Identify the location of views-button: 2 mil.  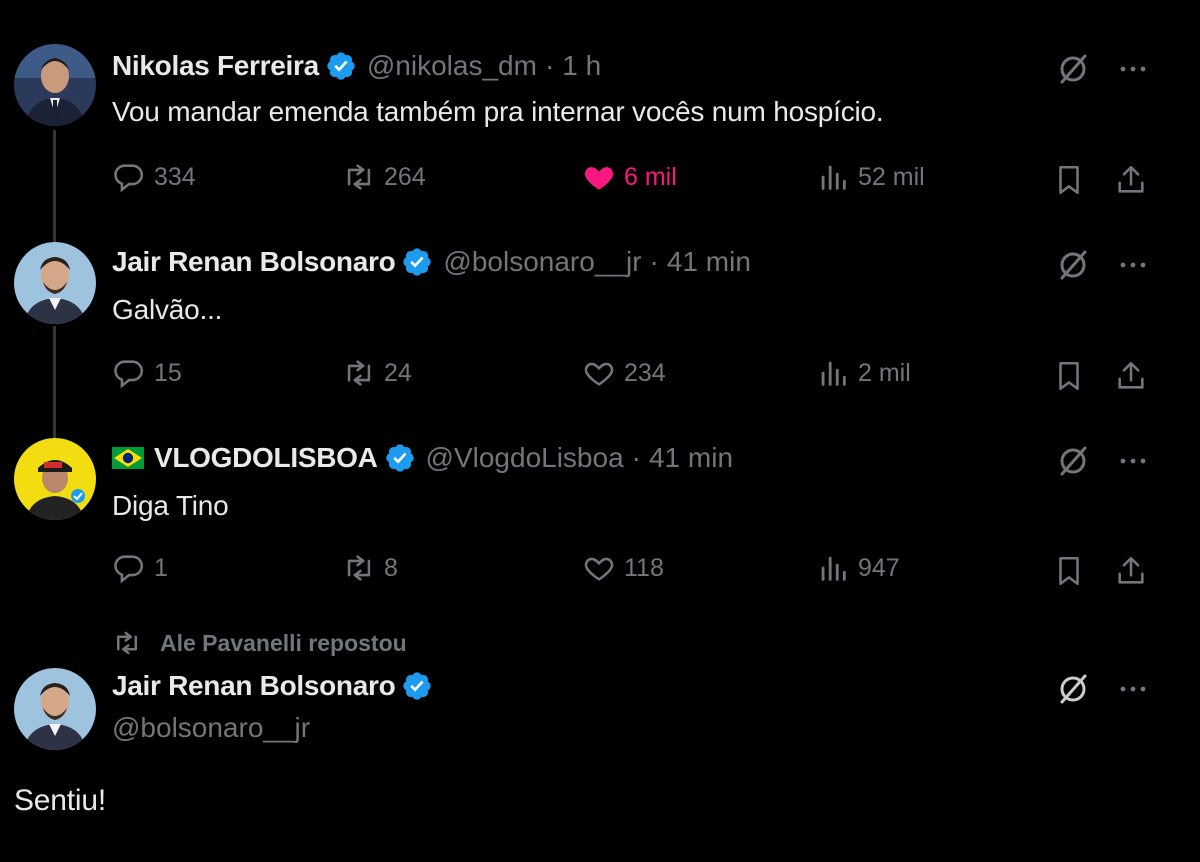
(863, 373).